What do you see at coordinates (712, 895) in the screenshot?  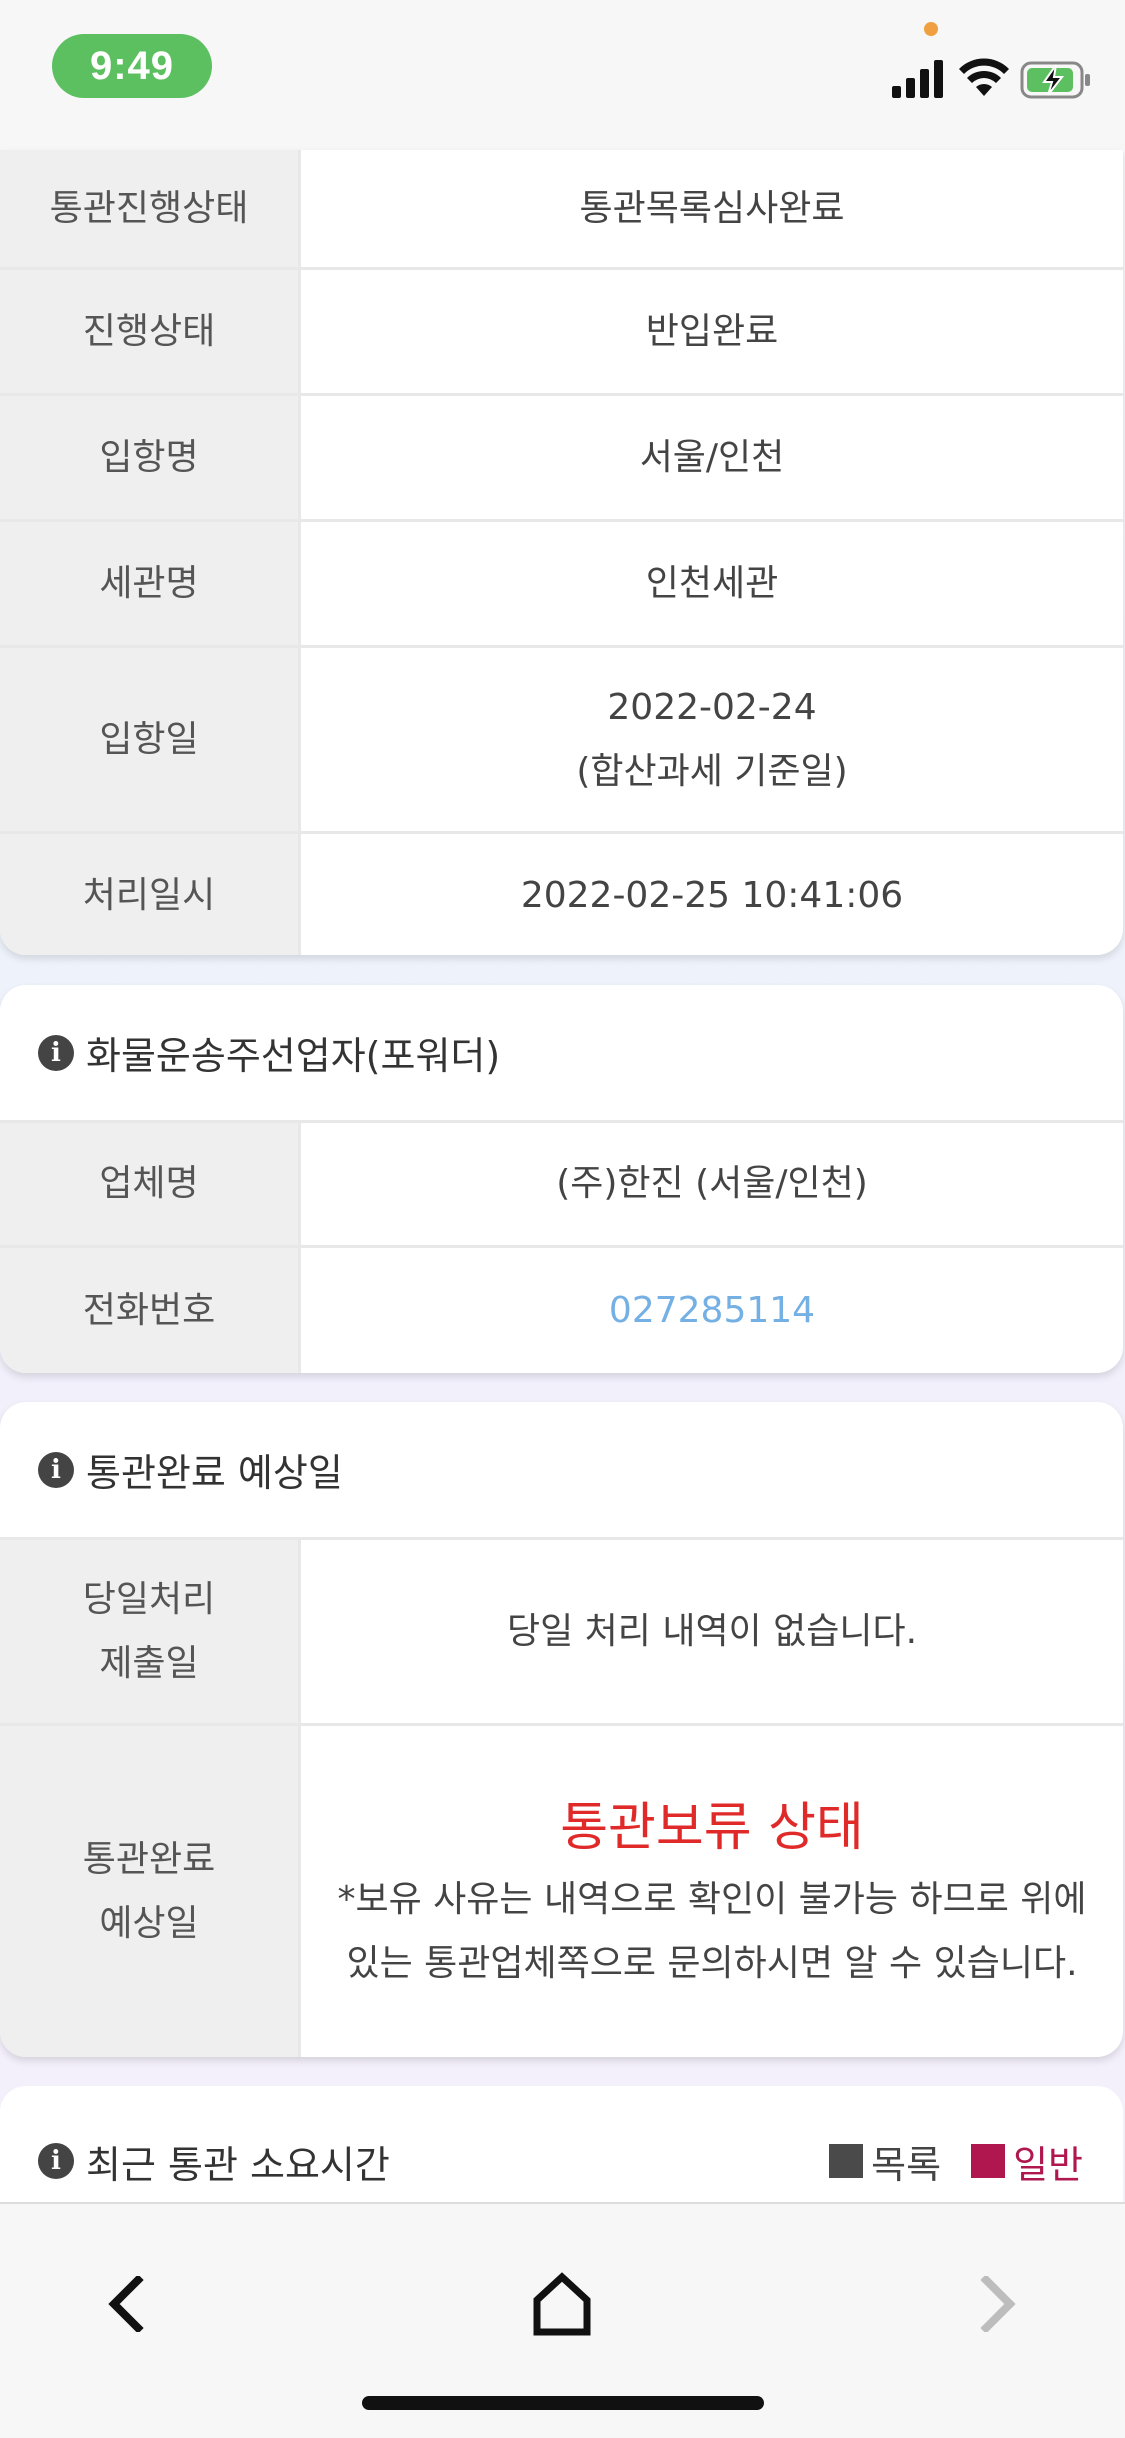 I see `row-value: 2022-02-25 10:41:06` at bounding box center [712, 895].